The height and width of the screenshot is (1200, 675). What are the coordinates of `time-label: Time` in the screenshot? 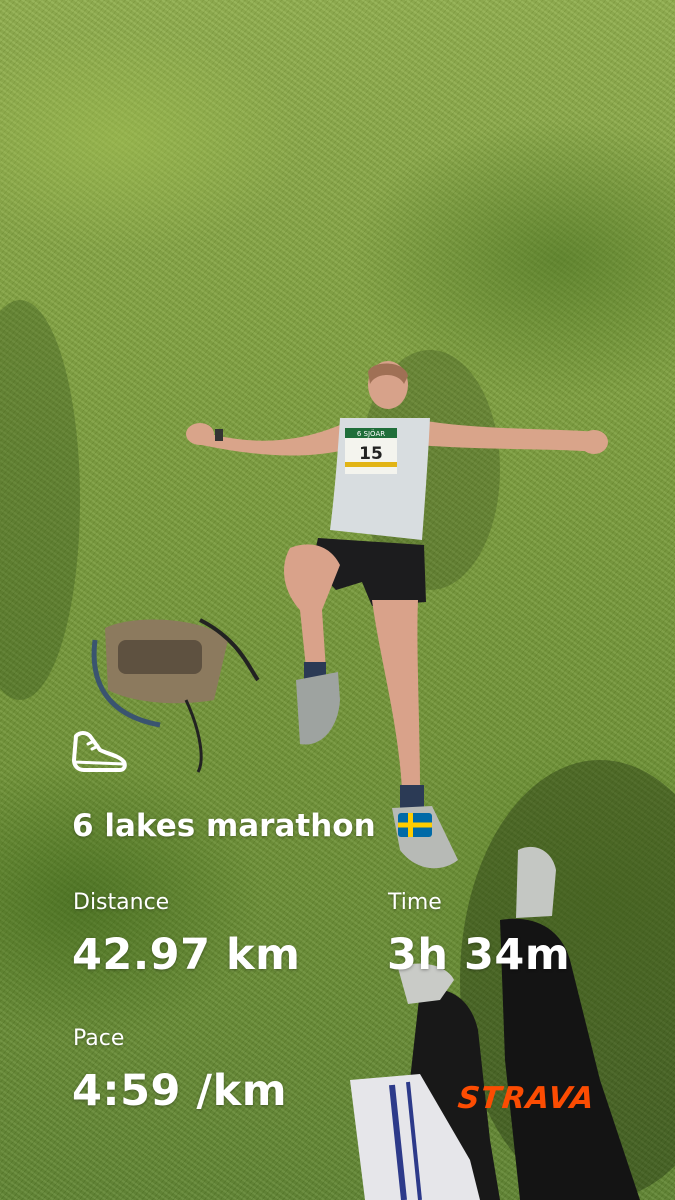 It's located at (415, 902).